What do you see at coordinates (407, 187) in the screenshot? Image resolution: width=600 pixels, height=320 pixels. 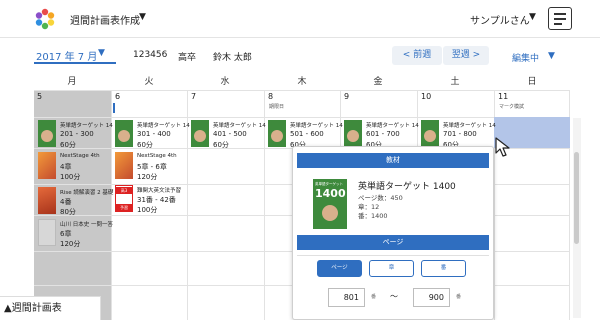 I see `material-title: 英単語ターゲット 1400` at bounding box center [407, 187].